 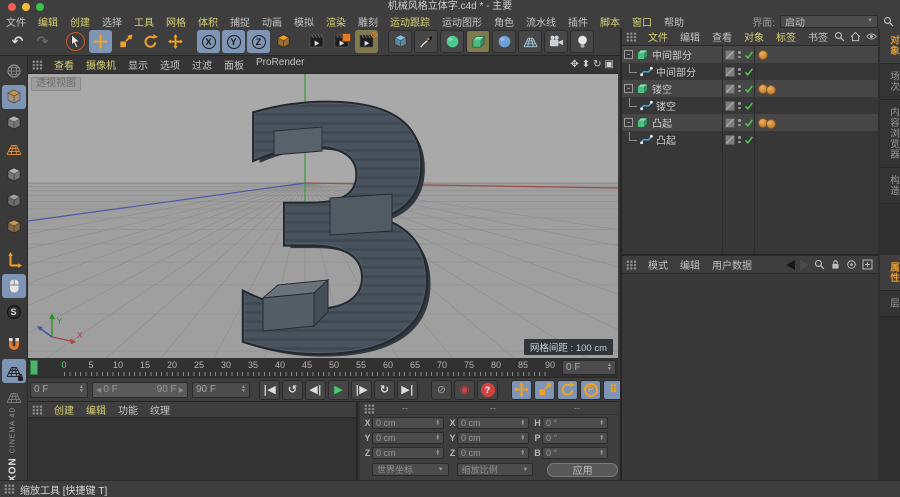 What do you see at coordinates (14, 71) in the screenshot?
I see `make-editable-button` at bounding box center [14, 71].